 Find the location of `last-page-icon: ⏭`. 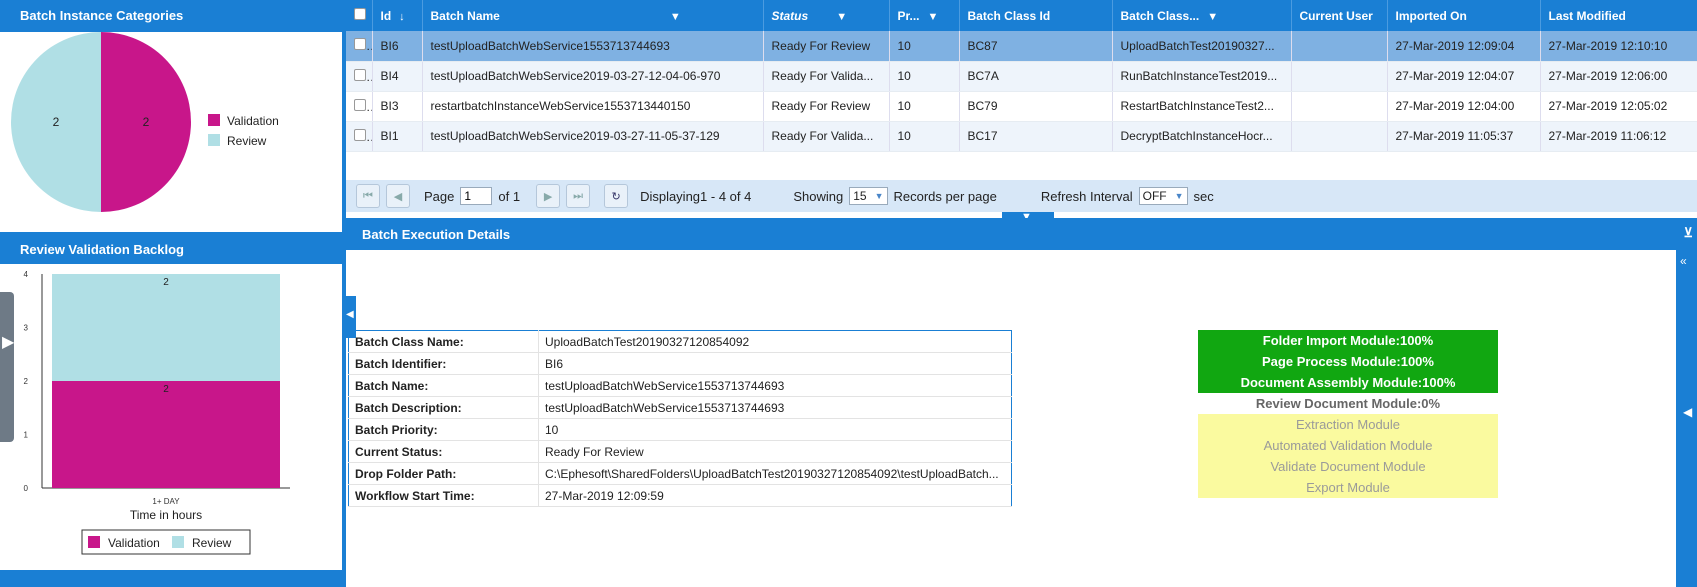

last-page-icon: ⏭ is located at coordinates (578, 196).